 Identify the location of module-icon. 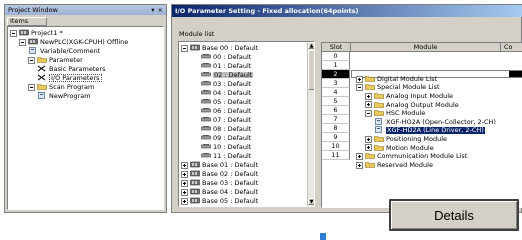
(379, 122).